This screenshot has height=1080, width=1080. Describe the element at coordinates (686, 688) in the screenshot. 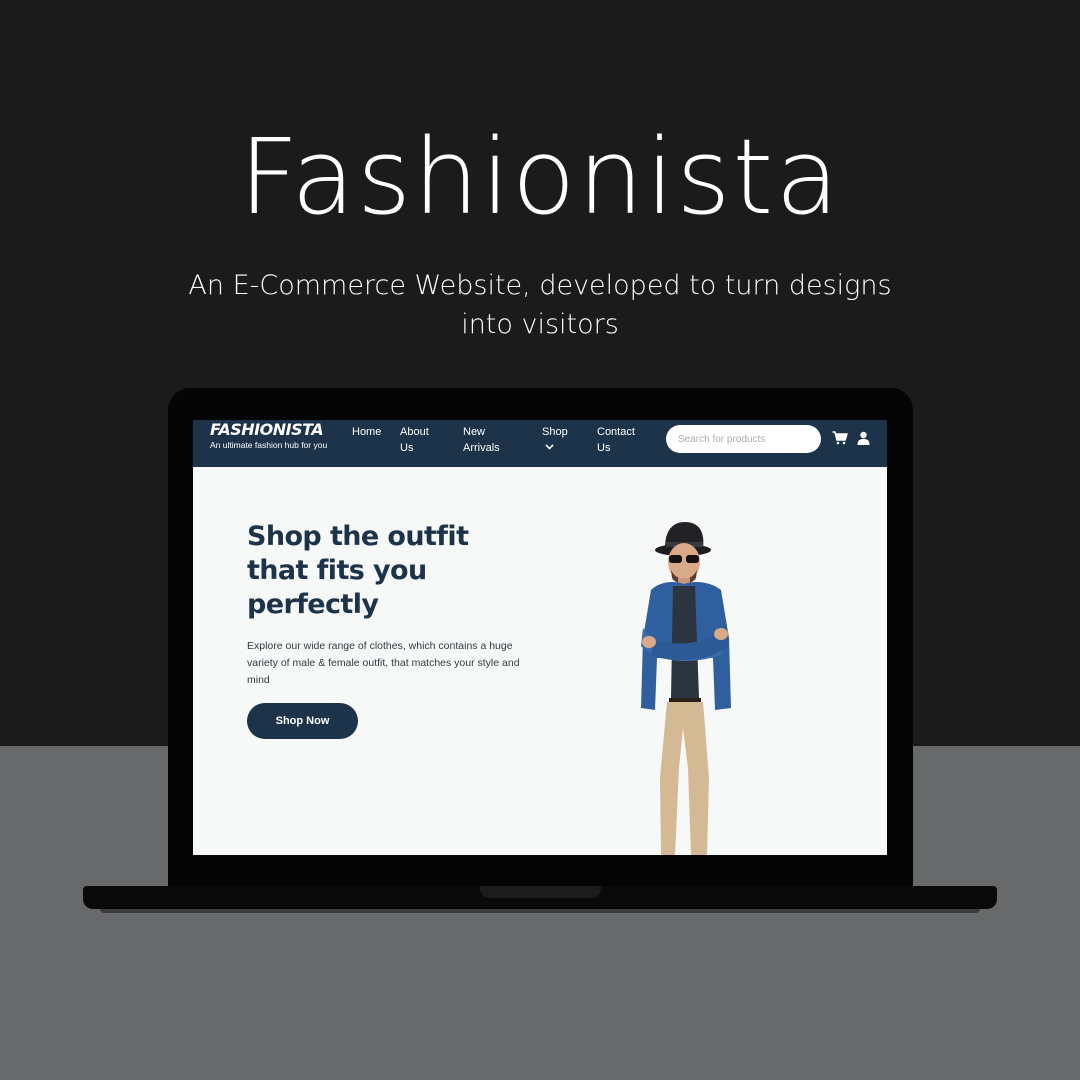

I see `model-image` at that location.